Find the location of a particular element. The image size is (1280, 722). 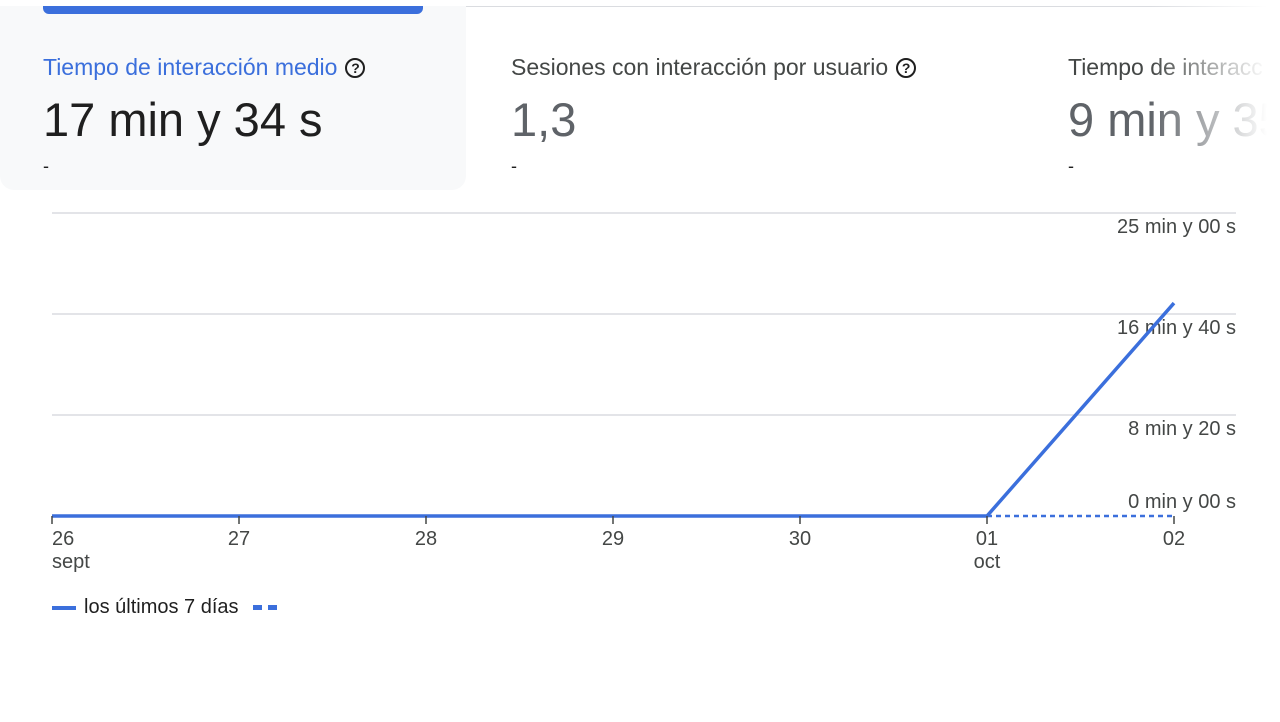

x-tick-label: 26 is located at coordinates (63, 539).